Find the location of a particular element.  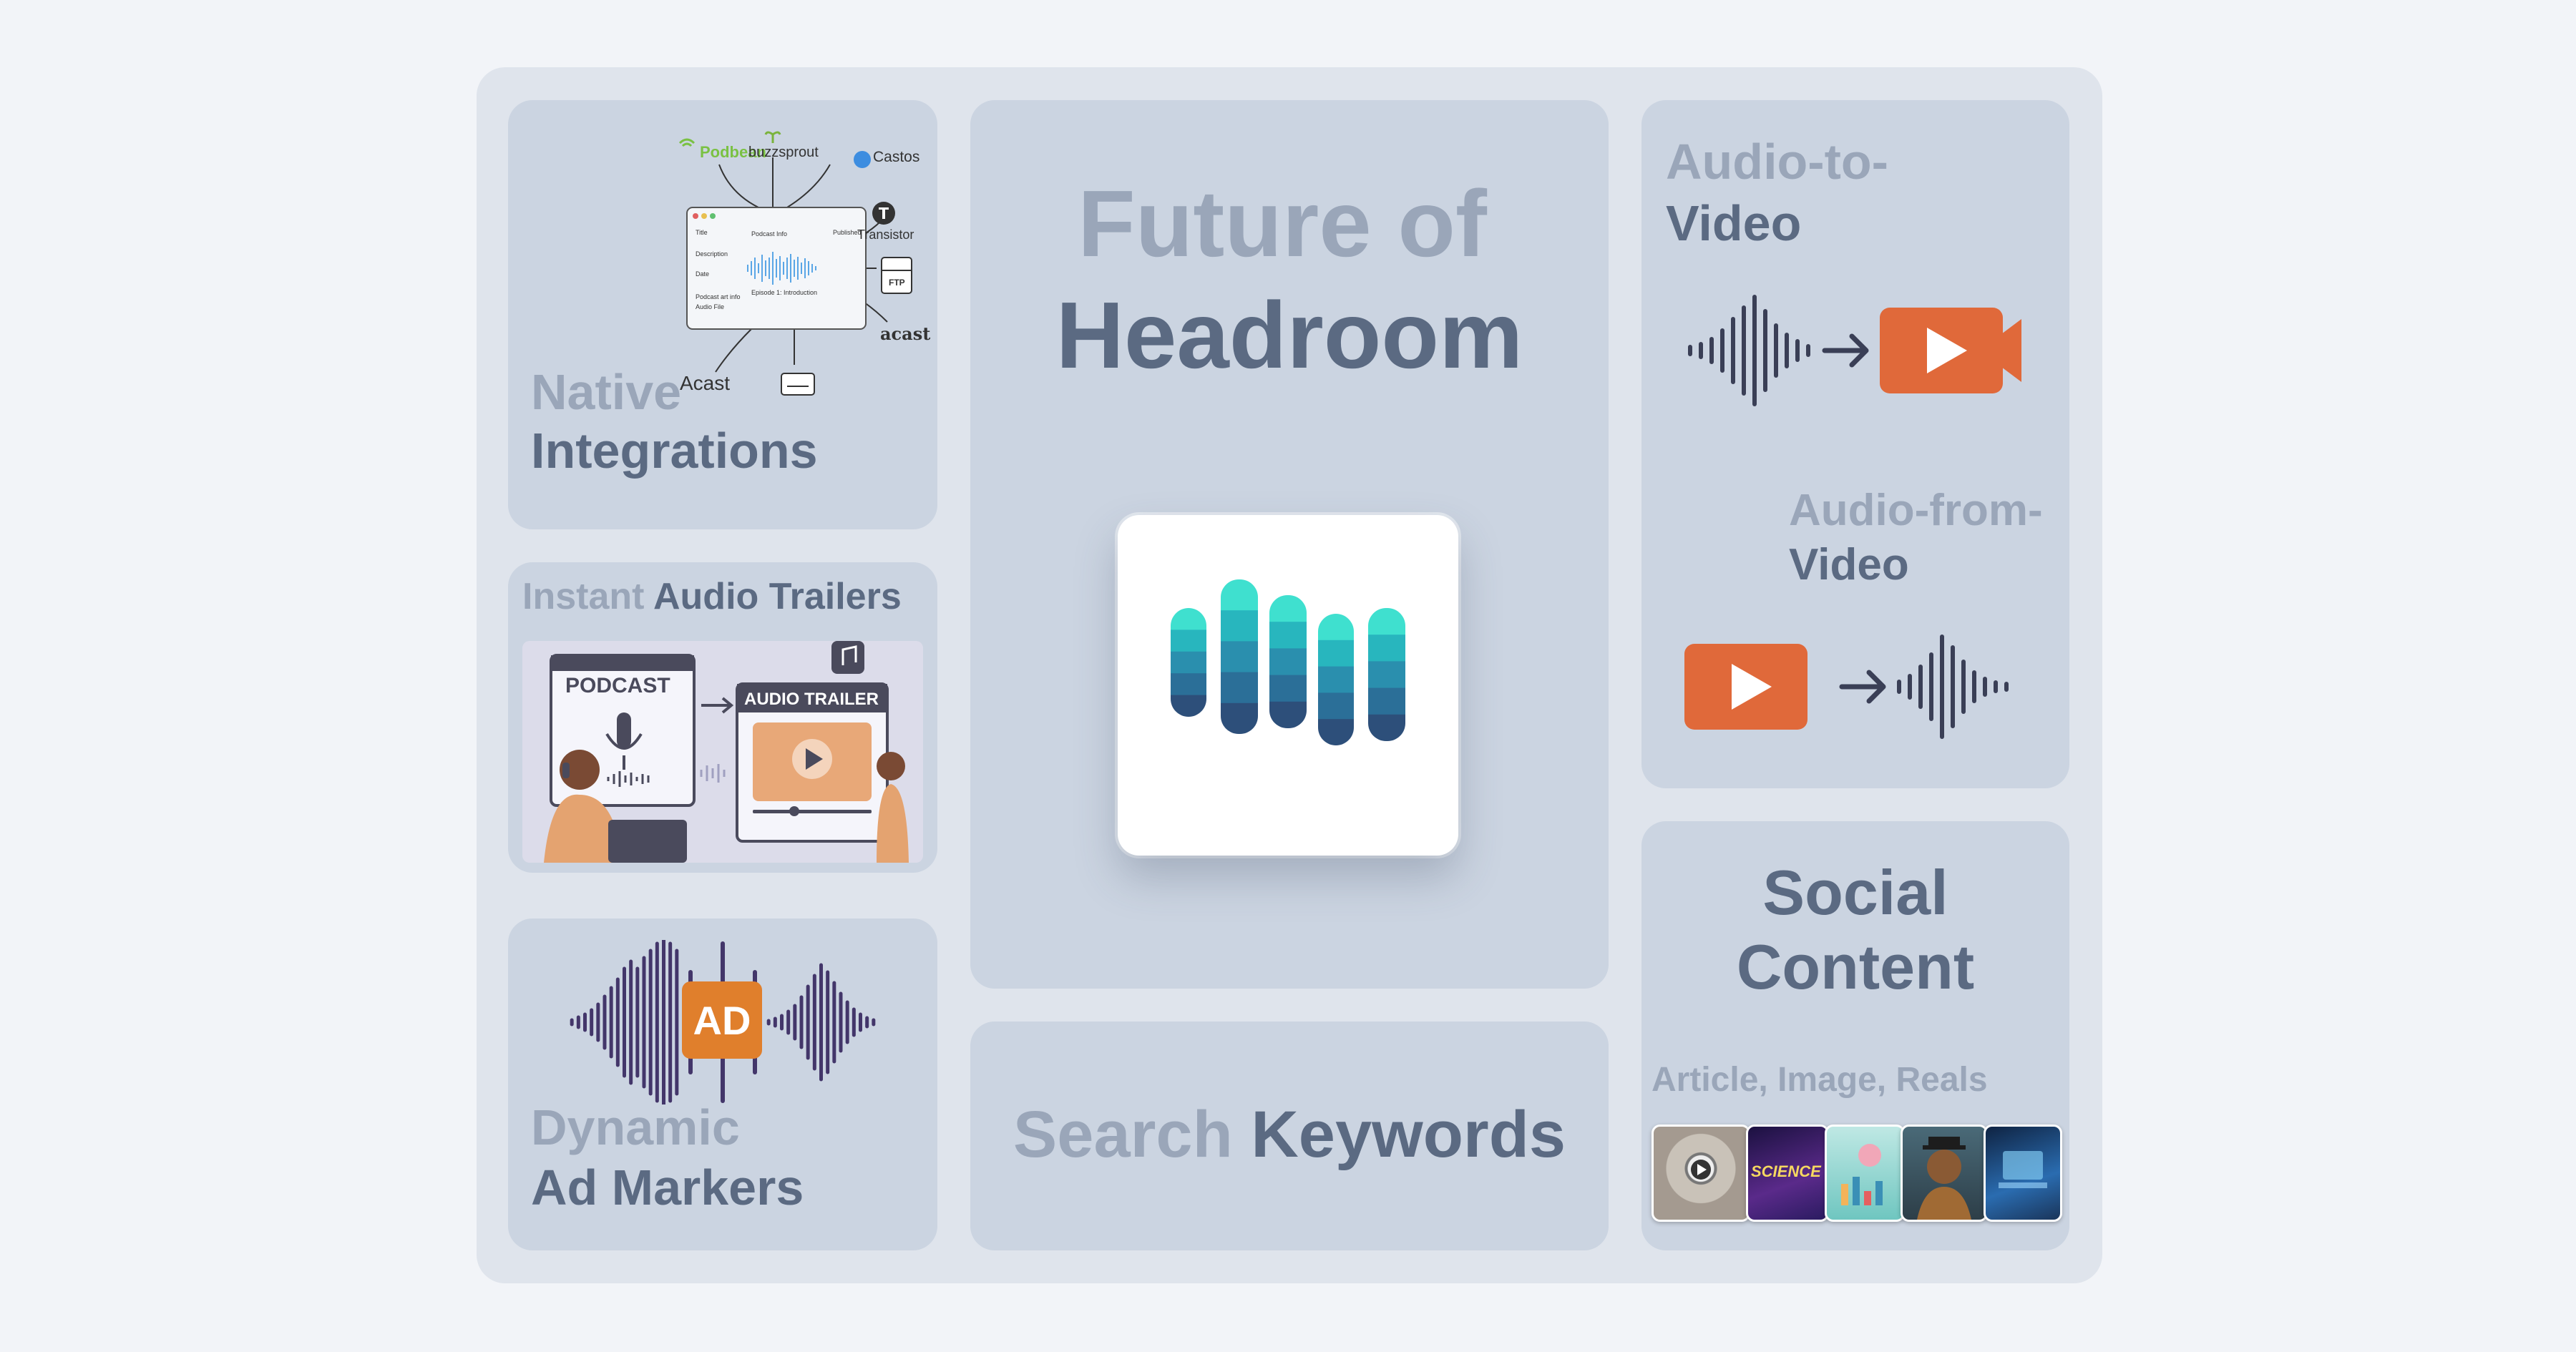

form-episode: Episode 1: Introduction is located at coordinates (784, 292).